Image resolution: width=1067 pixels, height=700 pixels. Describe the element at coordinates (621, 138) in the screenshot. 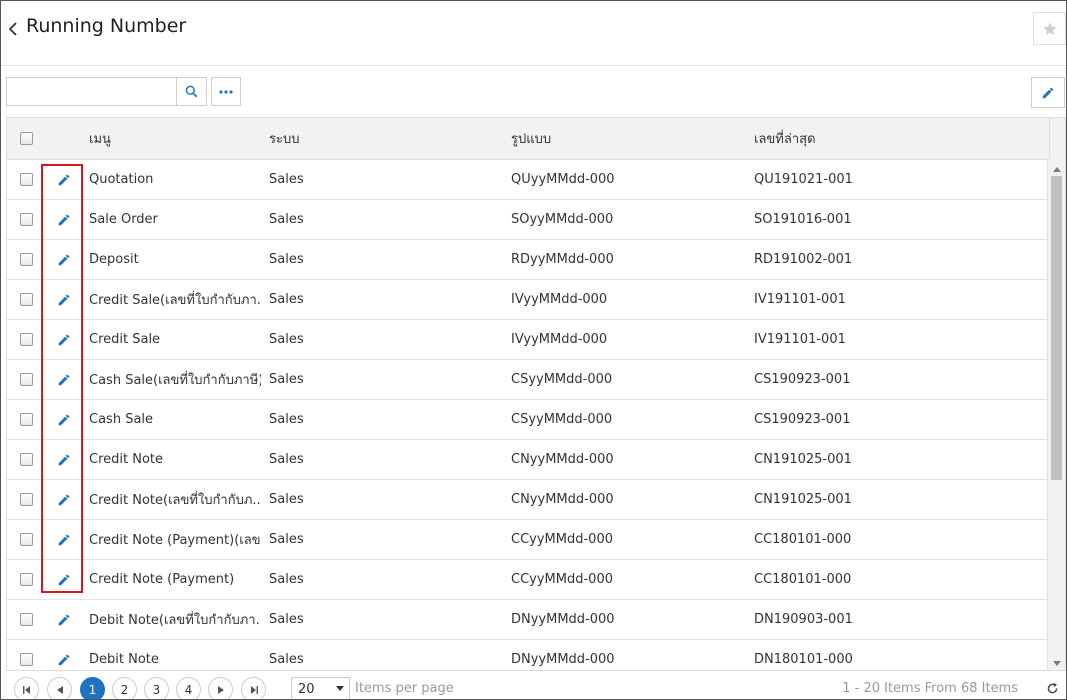

I see `column-header-format: รูปแบบ` at that location.